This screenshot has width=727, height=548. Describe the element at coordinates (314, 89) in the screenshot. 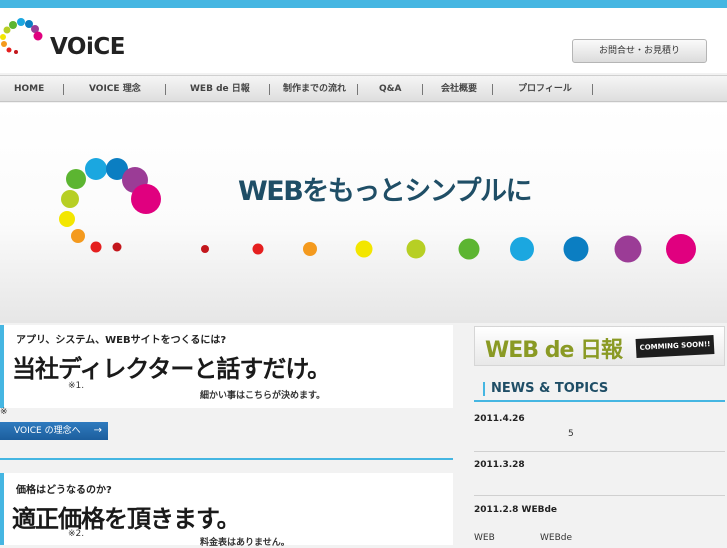

I see `nav-item-production-flow: 制作までの流れ` at that location.